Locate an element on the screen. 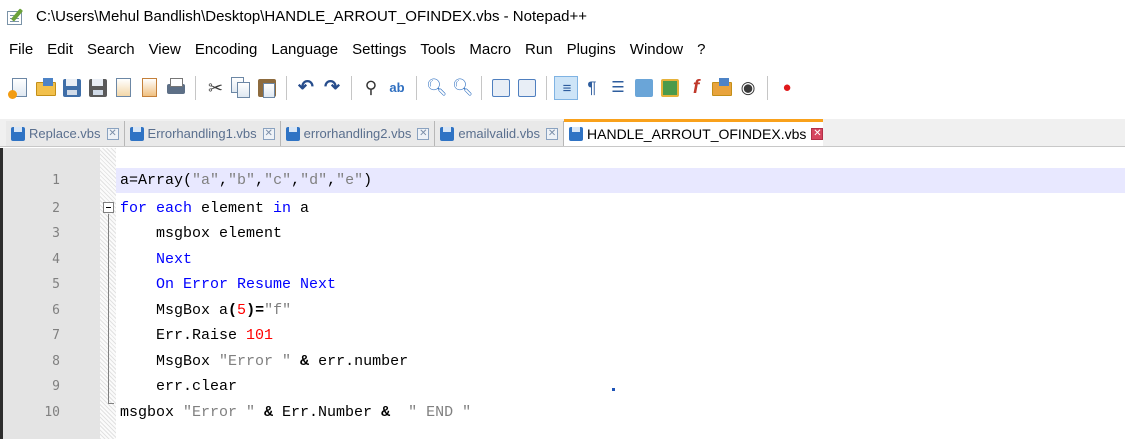  open-file-icon is located at coordinates (46, 88).